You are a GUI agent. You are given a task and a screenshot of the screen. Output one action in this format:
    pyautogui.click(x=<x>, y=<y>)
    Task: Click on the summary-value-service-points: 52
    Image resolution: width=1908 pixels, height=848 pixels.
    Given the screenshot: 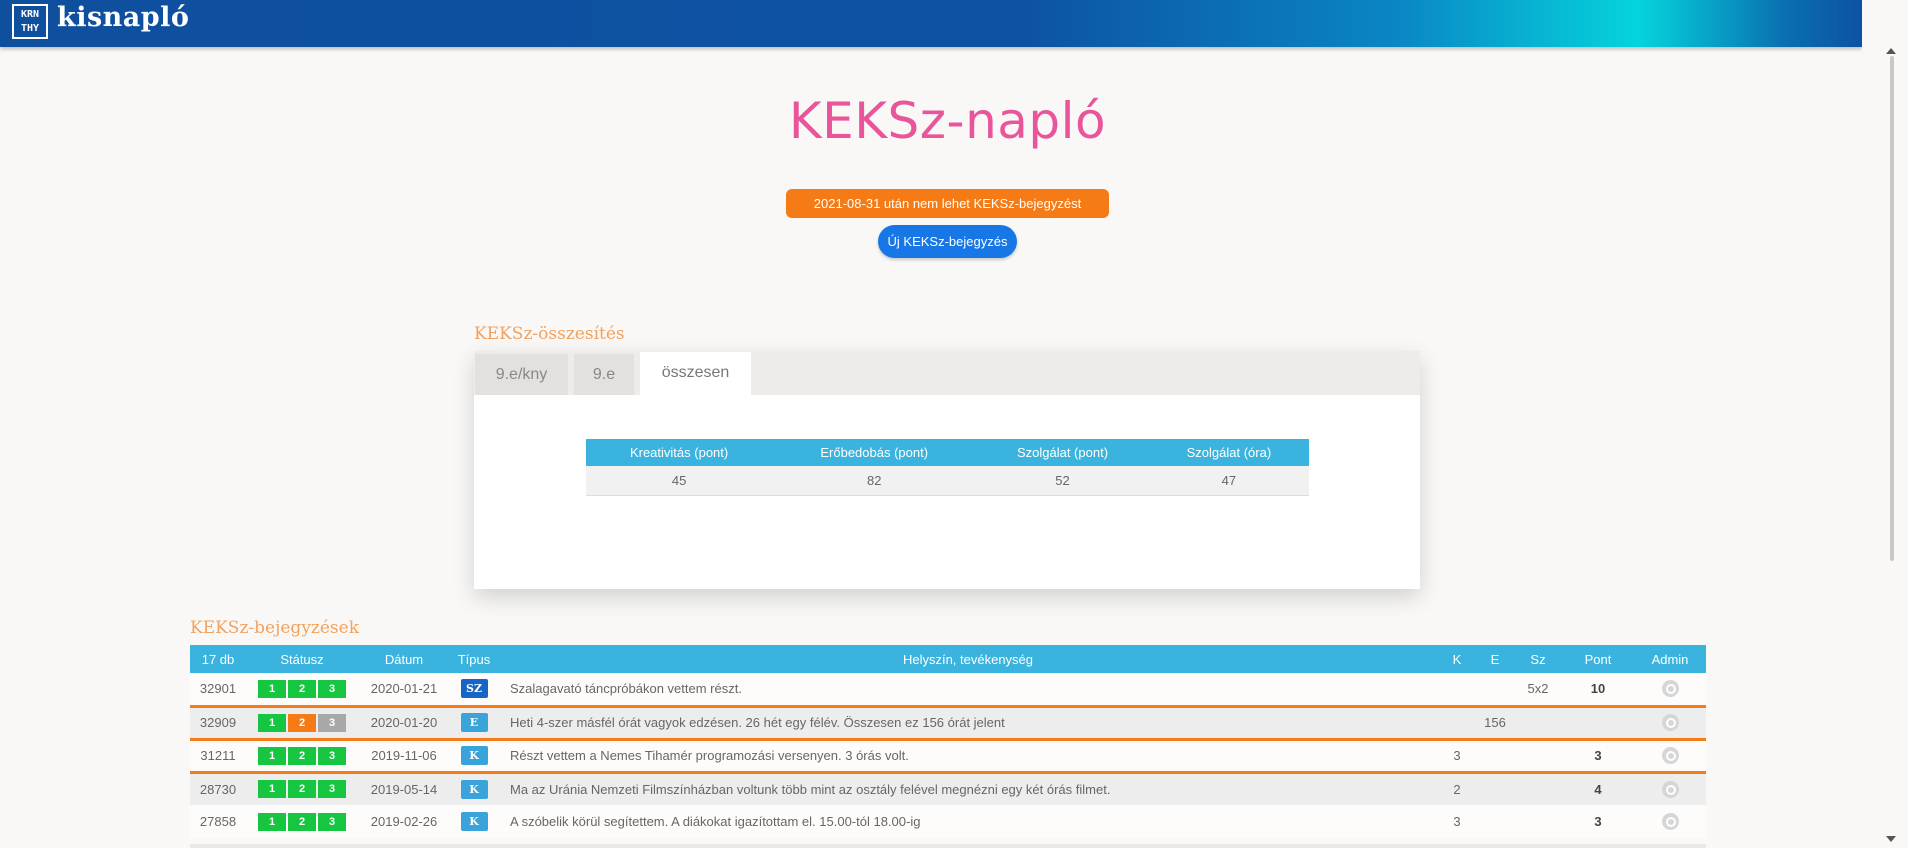 What is the action you would take?
    pyautogui.click(x=1062, y=481)
    